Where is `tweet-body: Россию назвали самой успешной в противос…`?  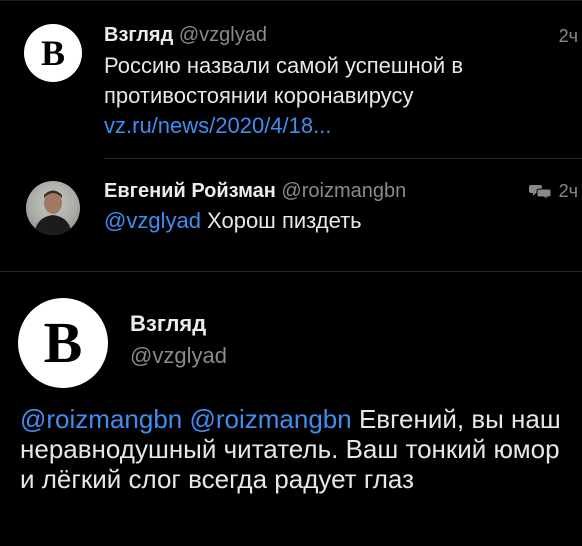
tweet-body: Россию назвали самой успешной в противос… is located at coordinates (284, 80).